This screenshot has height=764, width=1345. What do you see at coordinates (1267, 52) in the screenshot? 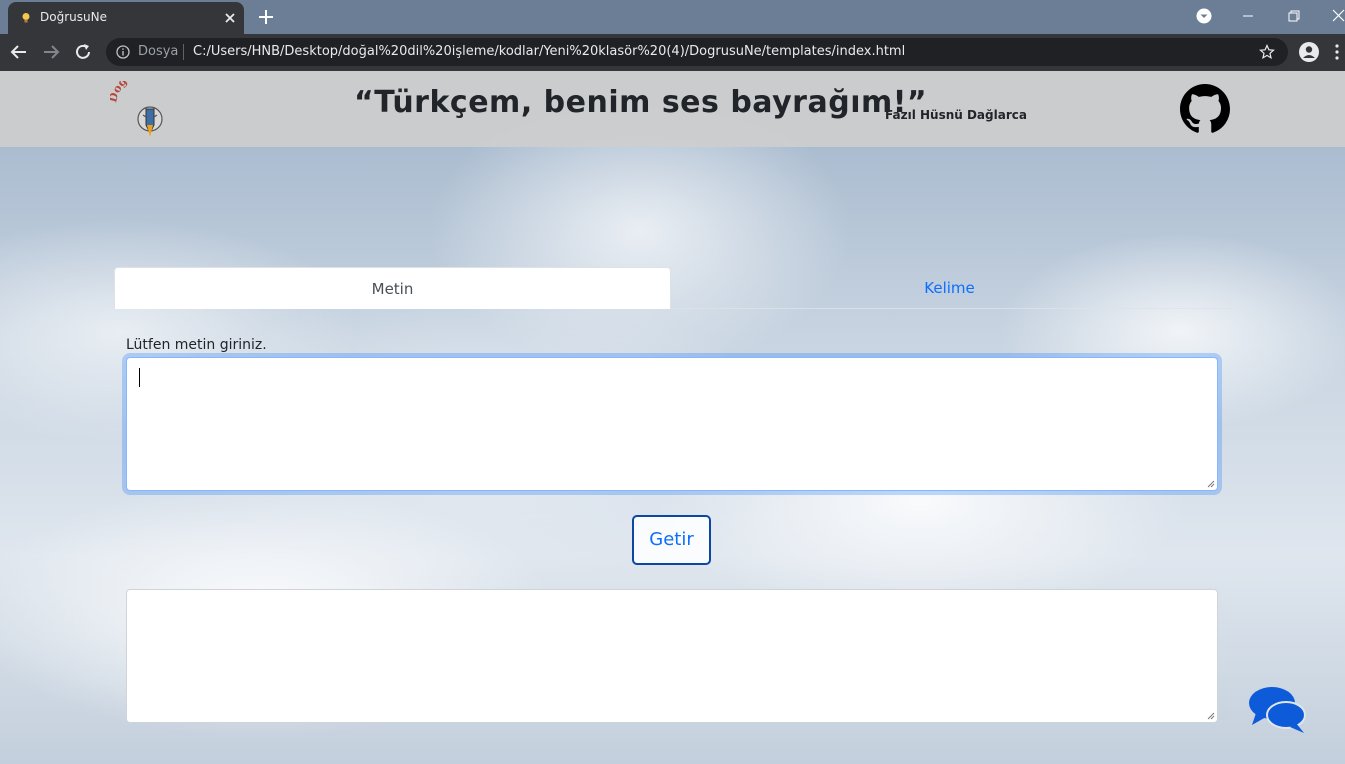
I see `bookmark-star-icon` at bounding box center [1267, 52].